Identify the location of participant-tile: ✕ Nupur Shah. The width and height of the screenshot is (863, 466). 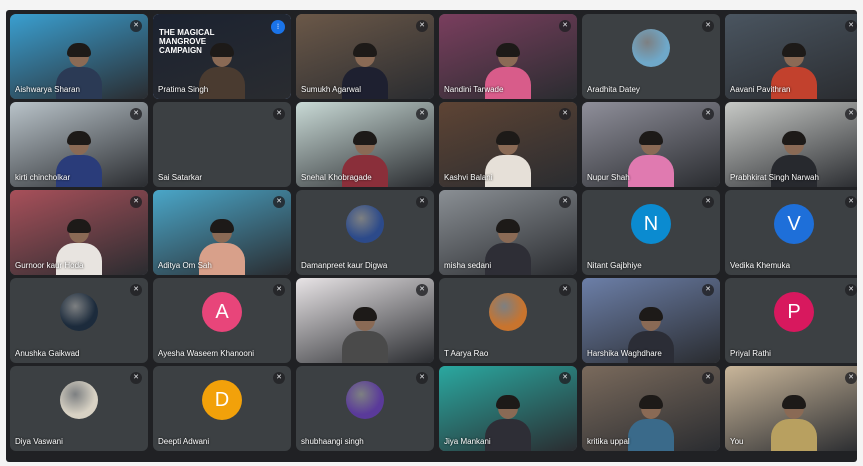
(651, 144).